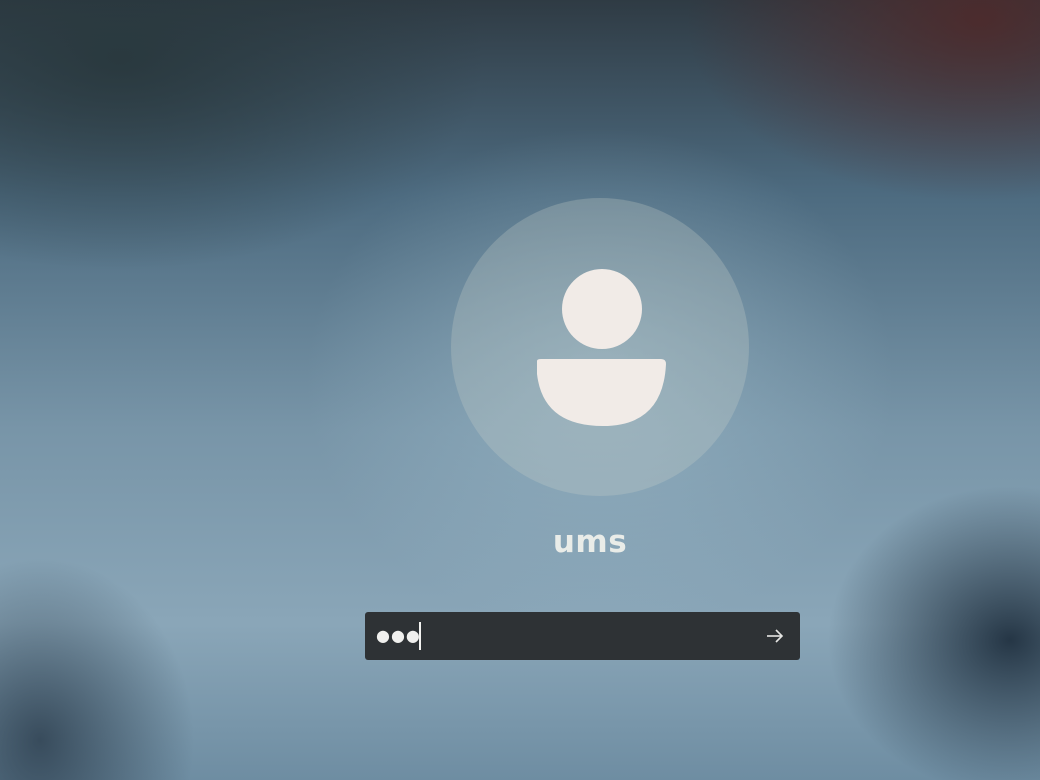  I want to click on username-label: ums, so click(590, 542).